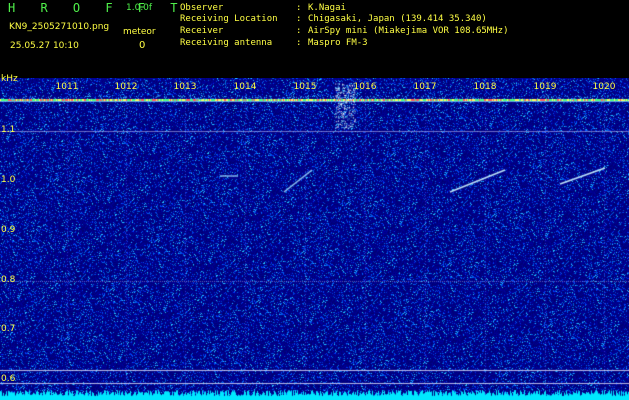 The height and width of the screenshot is (400, 629). I want to click on info-label: Receiving Location, so click(229, 19).